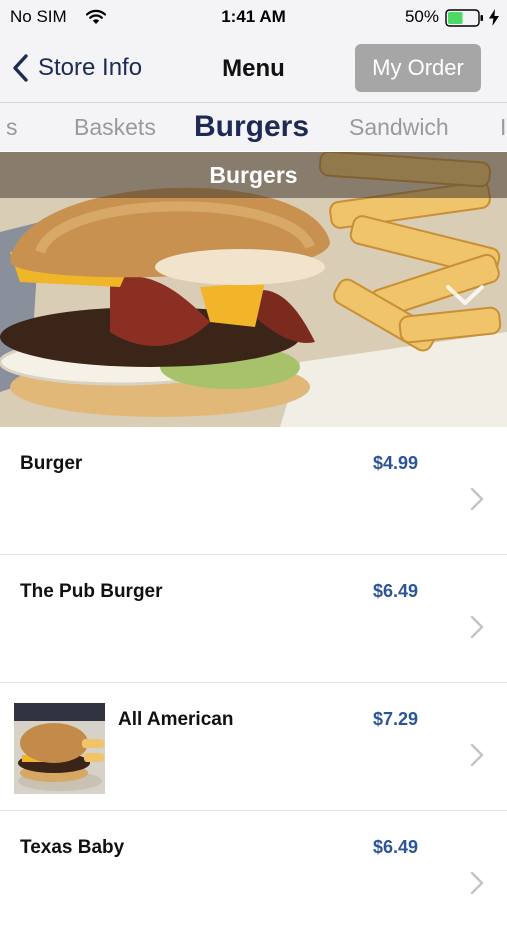  Describe the element at coordinates (418, 68) in the screenshot. I see `my-order-button: My Order` at that location.